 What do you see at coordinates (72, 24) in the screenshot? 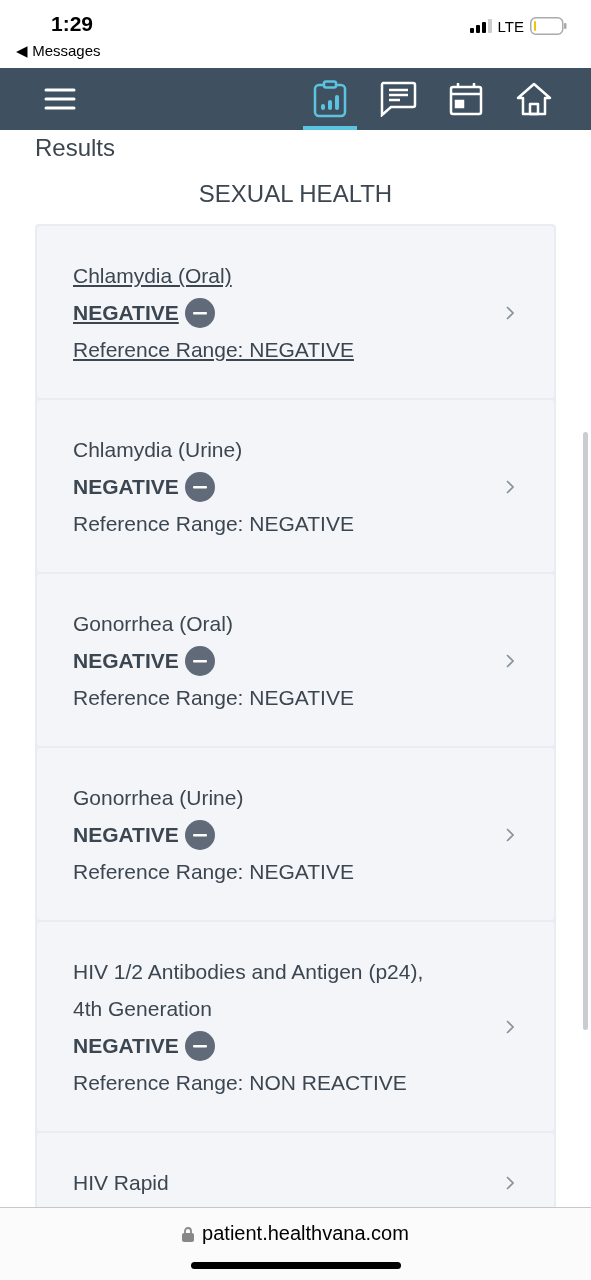
I see `status-time: 1:29` at bounding box center [72, 24].